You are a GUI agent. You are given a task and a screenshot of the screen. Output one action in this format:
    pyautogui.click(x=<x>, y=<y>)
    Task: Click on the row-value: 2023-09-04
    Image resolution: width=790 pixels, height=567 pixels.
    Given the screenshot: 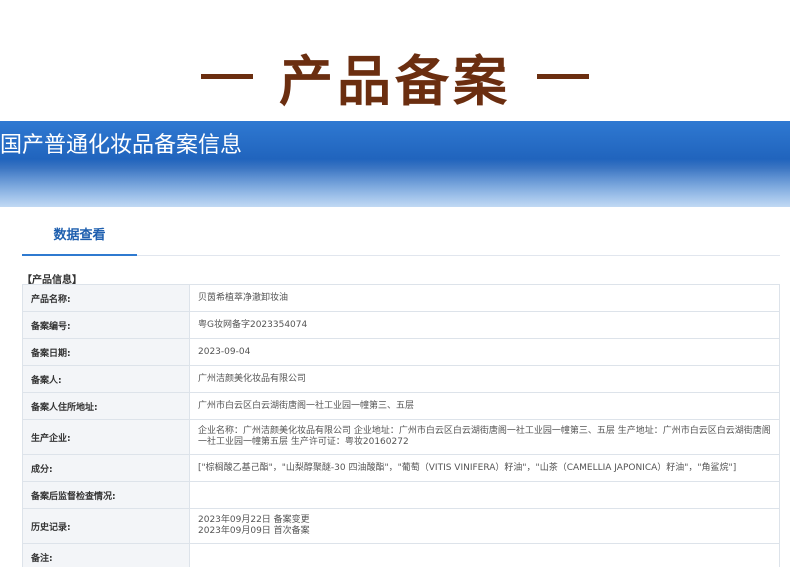 What is the action you would take?
    pyautogui.click(x=484, y=352)
    